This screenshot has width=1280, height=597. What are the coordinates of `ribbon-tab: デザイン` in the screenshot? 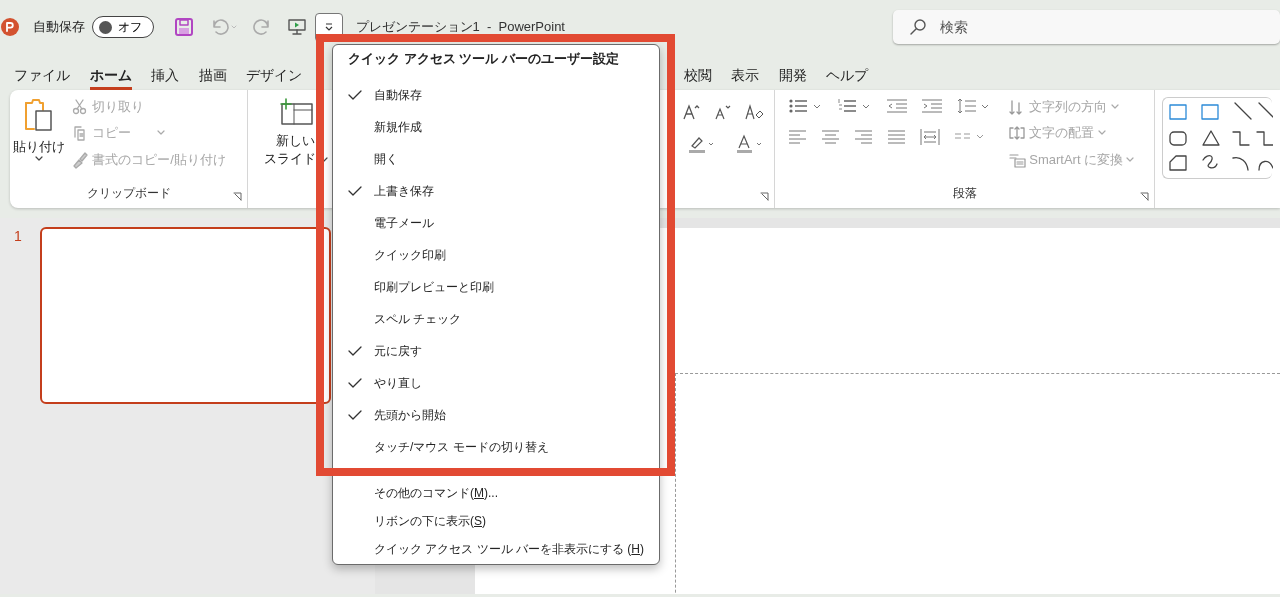 It's located at (274, 77).